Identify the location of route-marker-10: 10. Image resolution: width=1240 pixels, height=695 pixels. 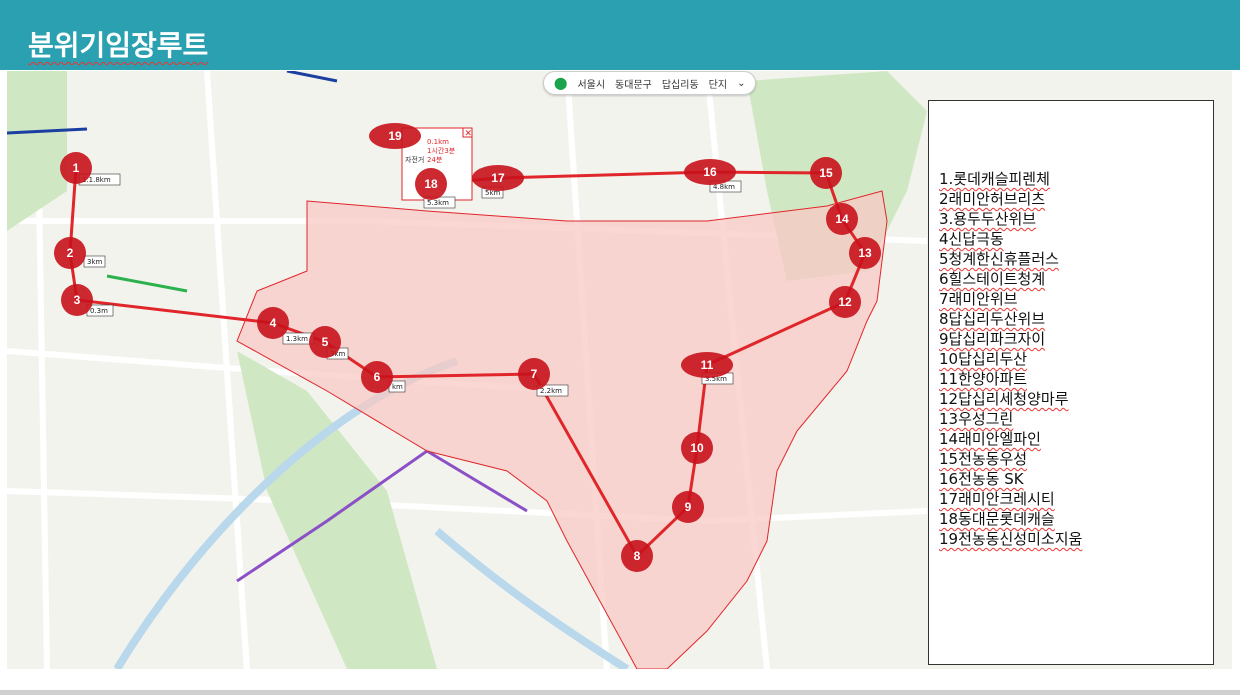
(697, 448).